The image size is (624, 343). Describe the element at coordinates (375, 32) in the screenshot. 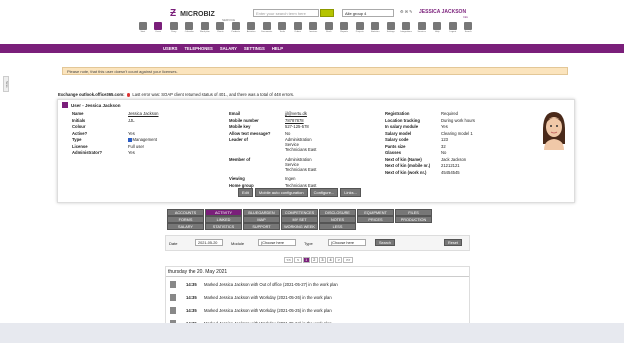

I see `module-label: Statistics` at that location.